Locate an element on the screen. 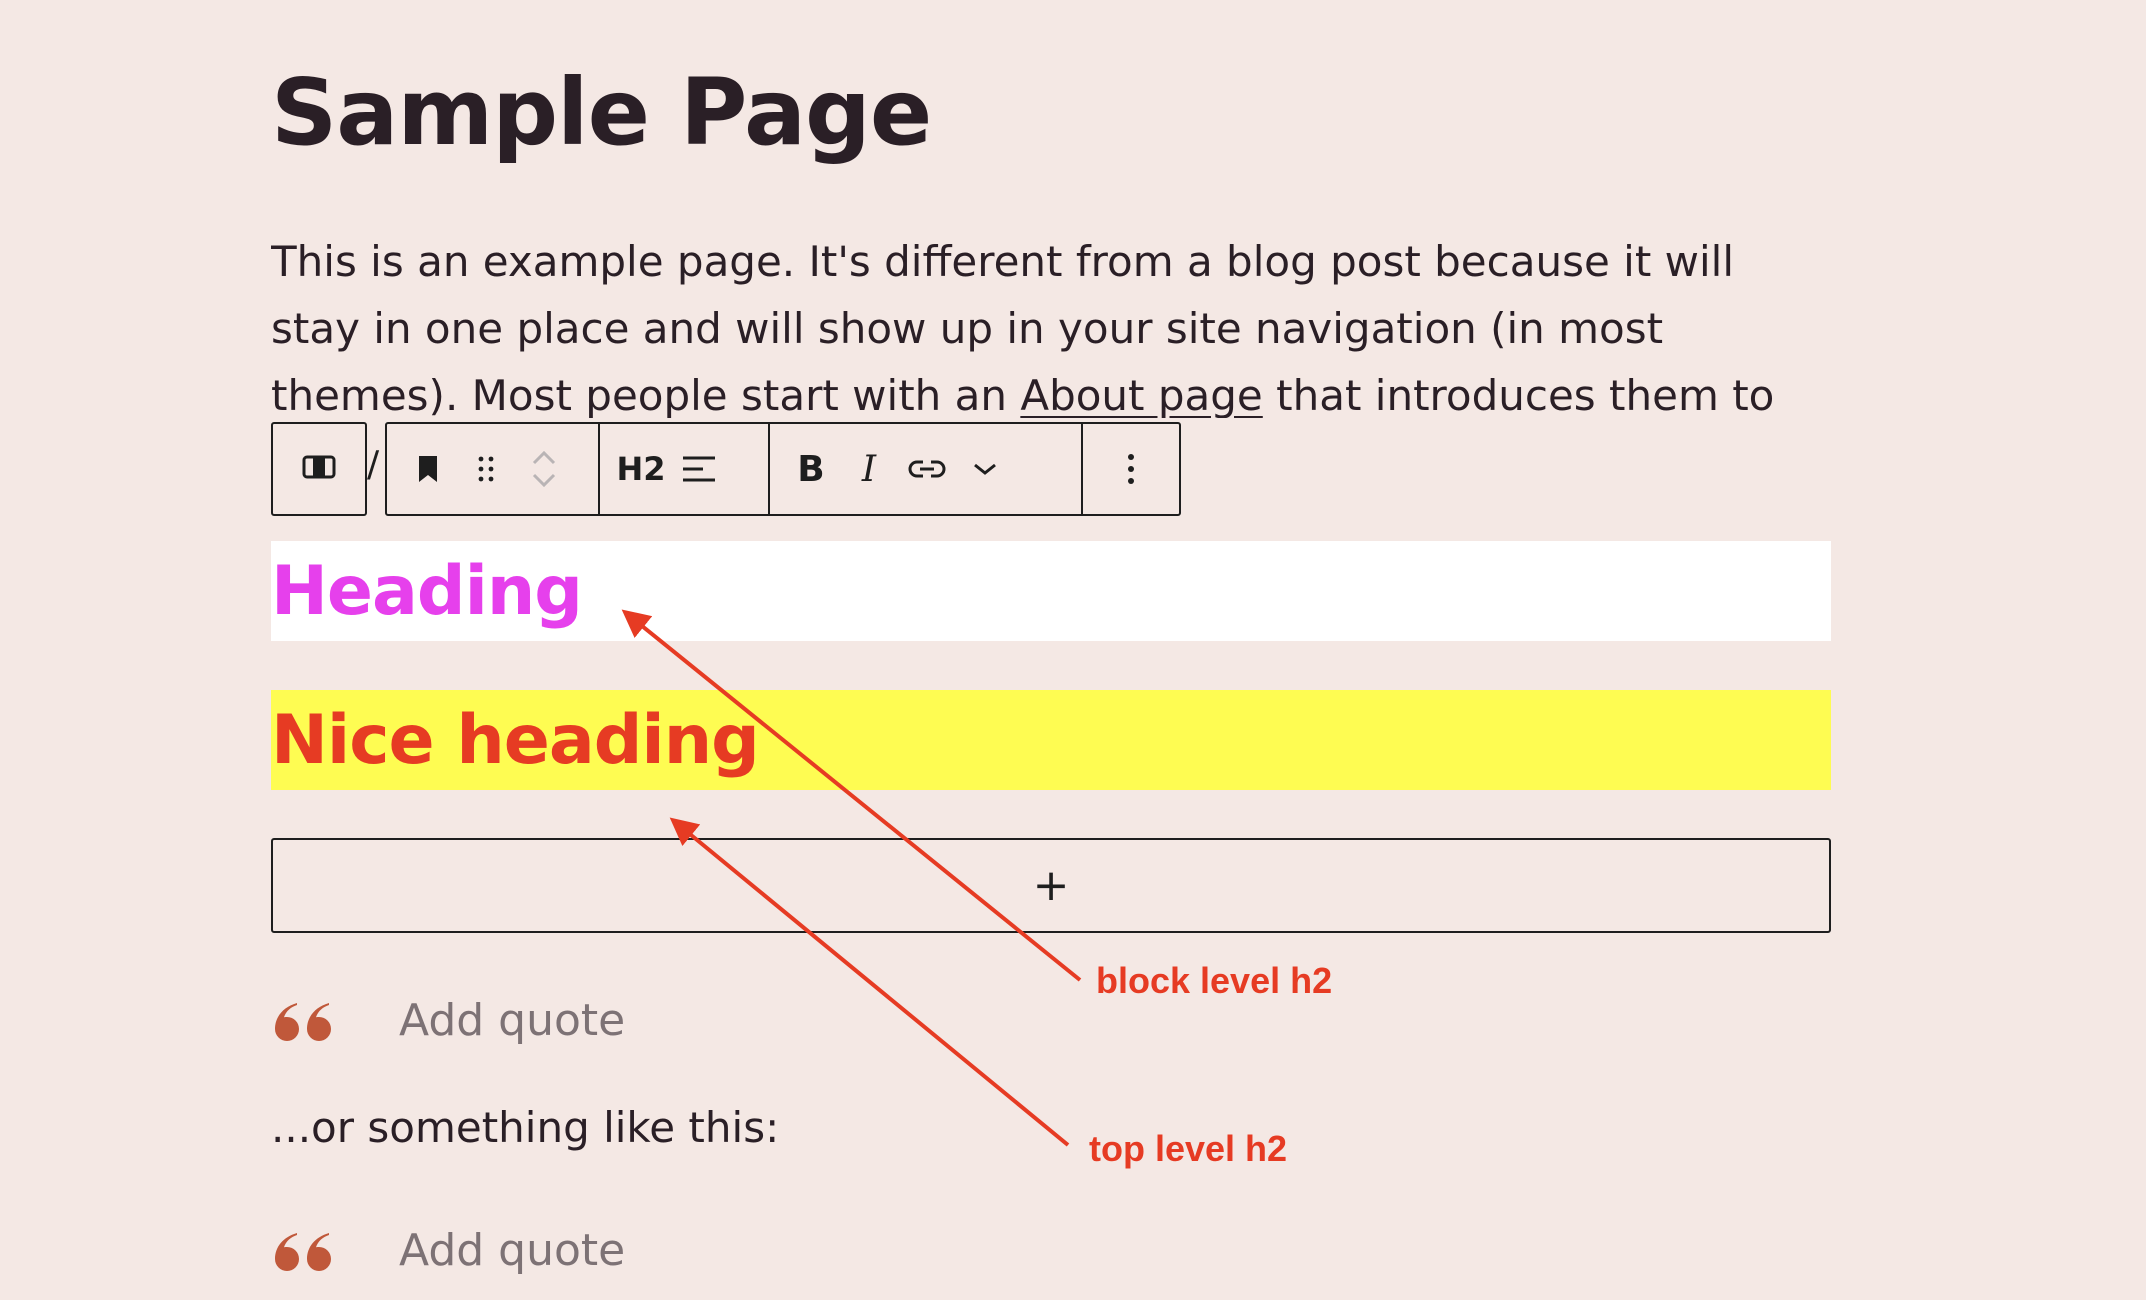  chevron-down-icon is located at coordinates (985, 469).